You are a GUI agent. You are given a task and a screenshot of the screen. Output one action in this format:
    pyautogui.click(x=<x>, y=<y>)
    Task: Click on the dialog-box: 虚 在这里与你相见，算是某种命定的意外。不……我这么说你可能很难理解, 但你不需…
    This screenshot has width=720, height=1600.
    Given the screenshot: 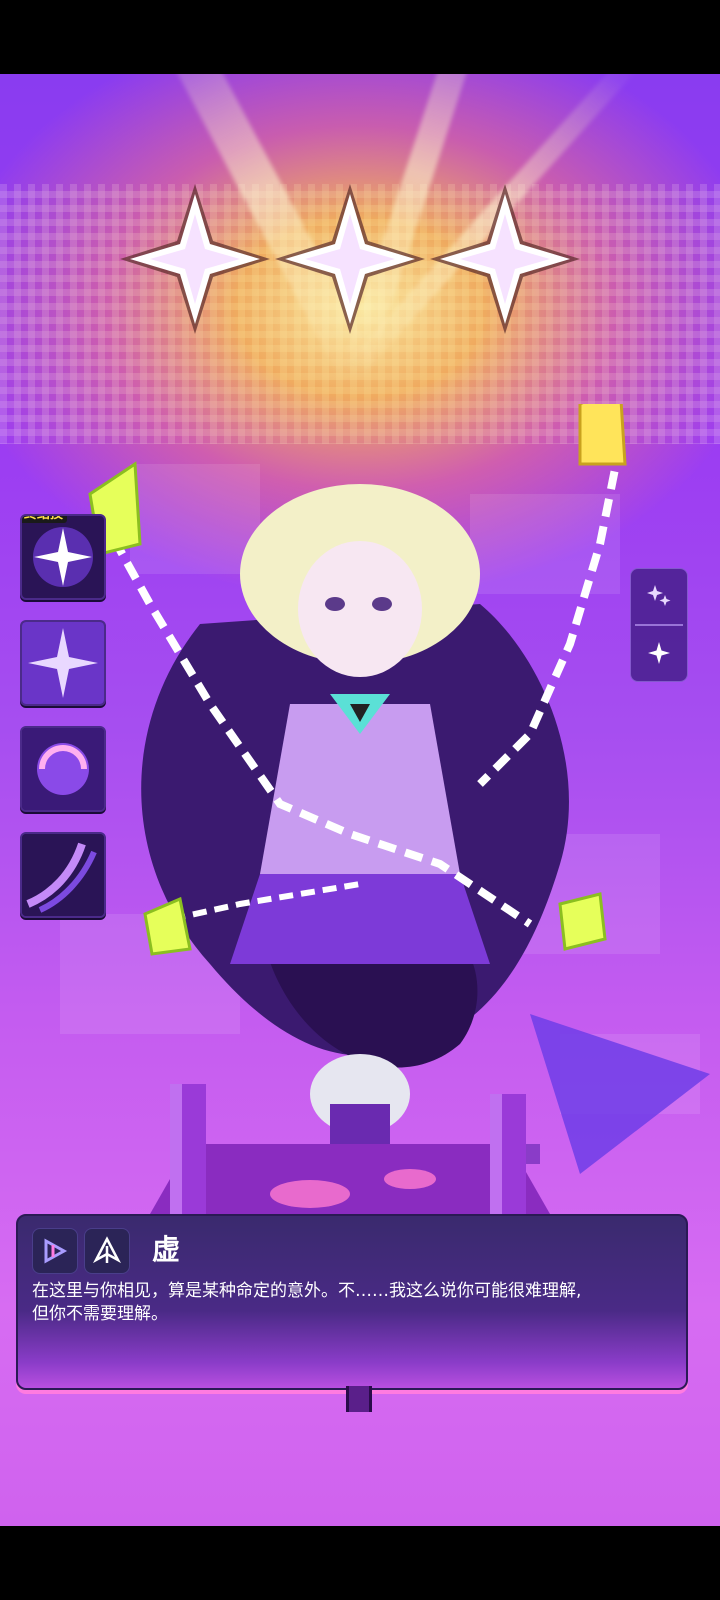 What is the action you would take?
    pyautogui.click(x=352, y=1302)
    